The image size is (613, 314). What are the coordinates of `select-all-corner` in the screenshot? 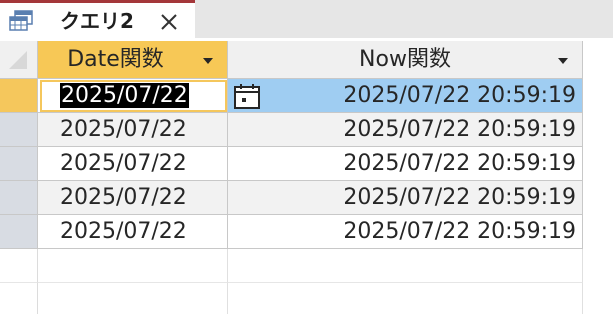 It's located at (19, 60).